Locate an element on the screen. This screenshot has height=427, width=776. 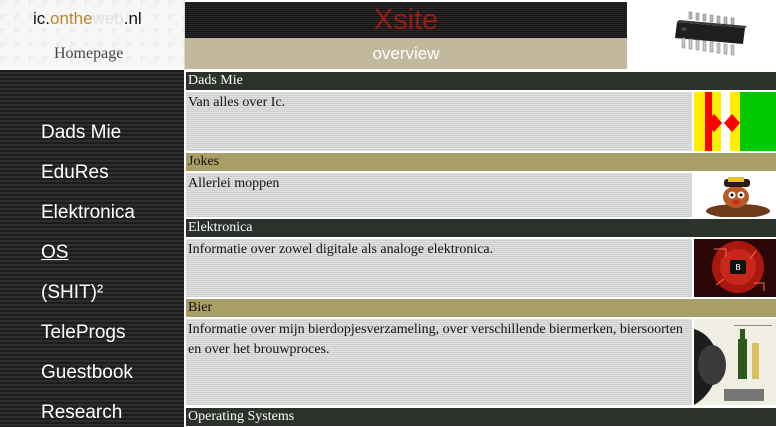
nav-item-os: OS is located at coordinates (54, 253).